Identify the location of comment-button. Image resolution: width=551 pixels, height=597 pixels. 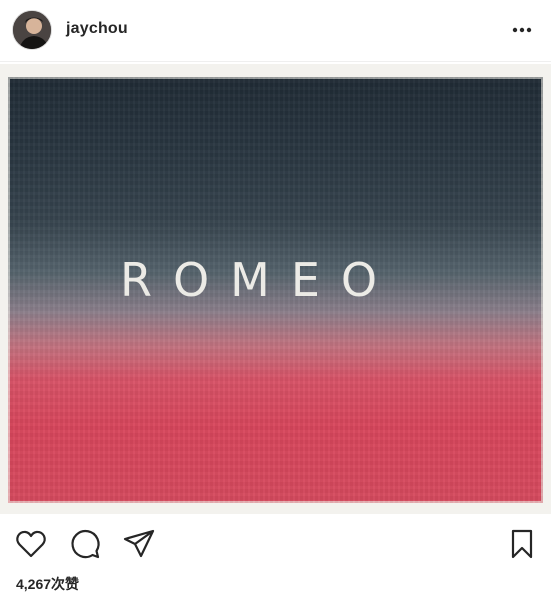
(85, 544).